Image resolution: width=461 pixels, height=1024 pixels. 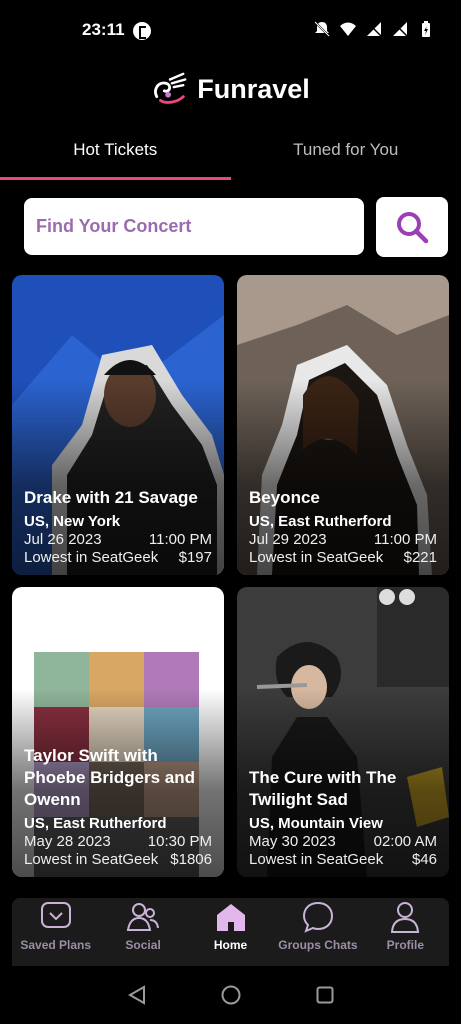 What do you see at coordinates (191, 859) in the screenshot?
I see `concert-price: $1806` at bounding box center [191, 859].